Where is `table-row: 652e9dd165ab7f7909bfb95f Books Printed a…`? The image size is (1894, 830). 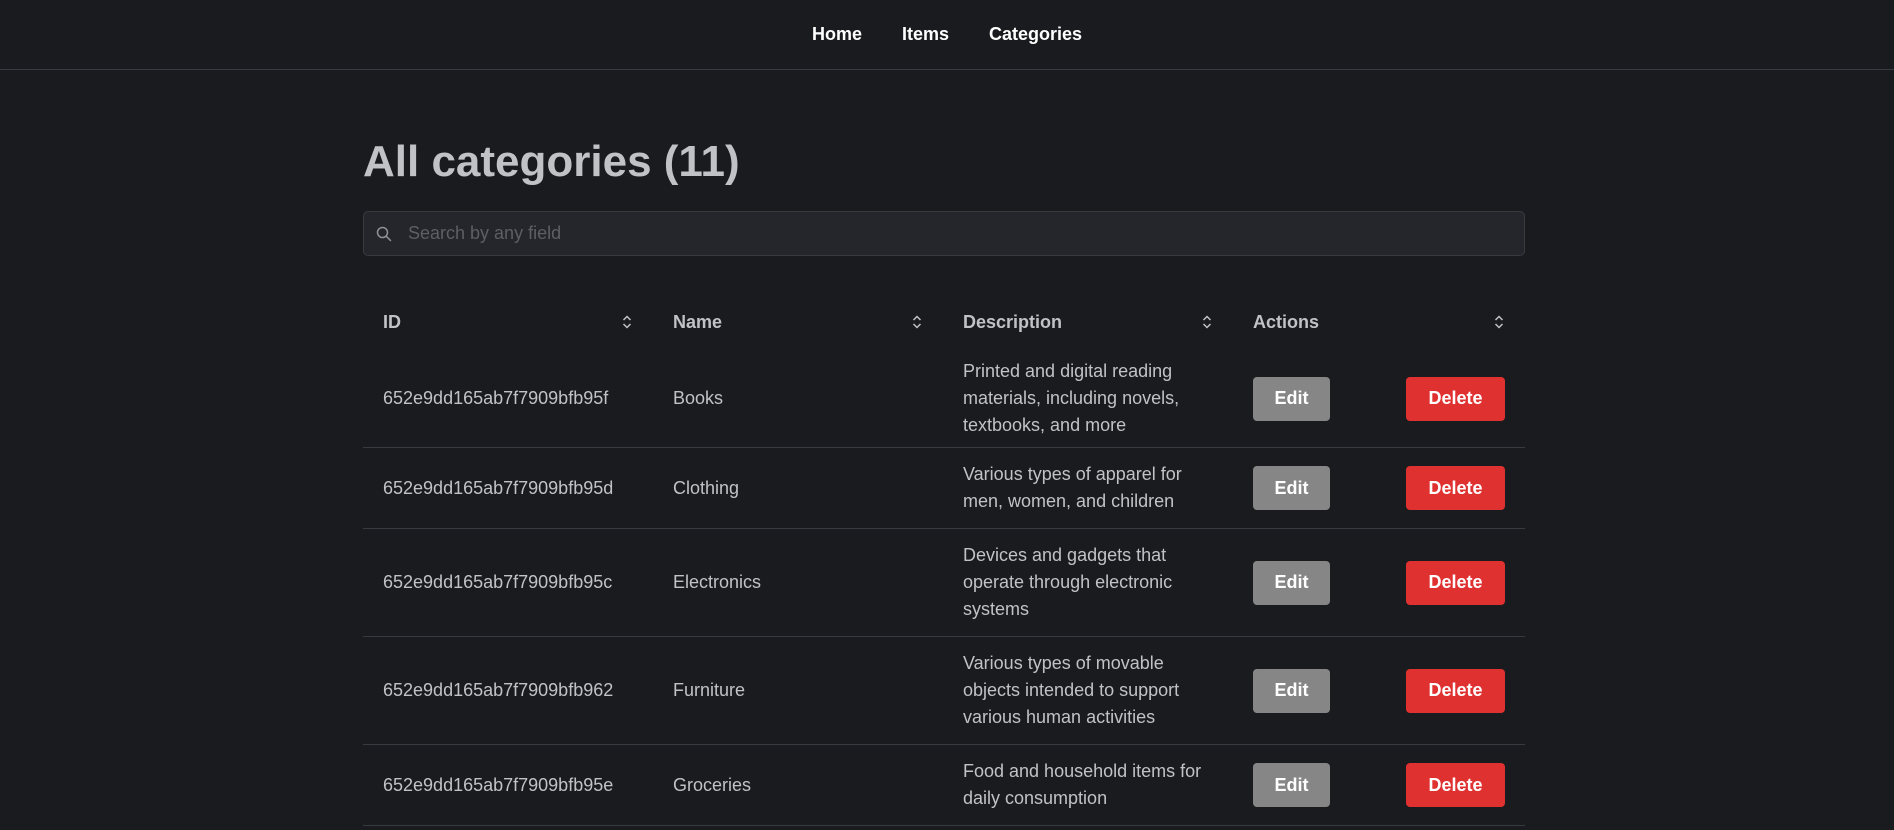 table-row: 652e9dd165ab7f7909bfb95f Books Printed a… is located at coordinates (944, 399).